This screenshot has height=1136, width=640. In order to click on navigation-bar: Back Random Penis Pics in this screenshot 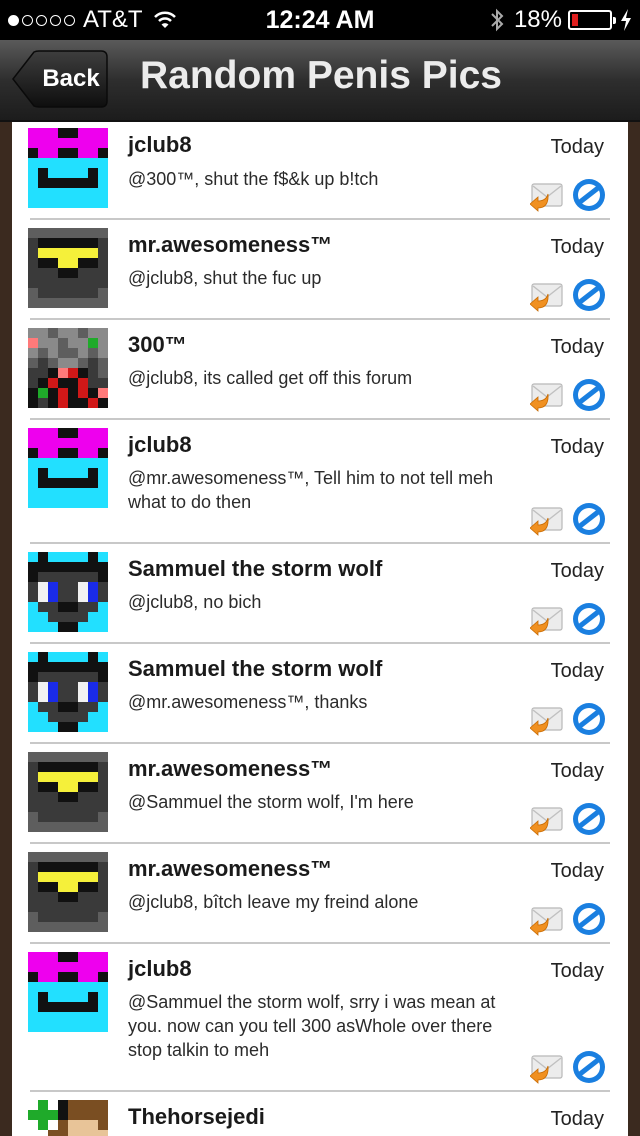, I will do `click(320, 81)`.